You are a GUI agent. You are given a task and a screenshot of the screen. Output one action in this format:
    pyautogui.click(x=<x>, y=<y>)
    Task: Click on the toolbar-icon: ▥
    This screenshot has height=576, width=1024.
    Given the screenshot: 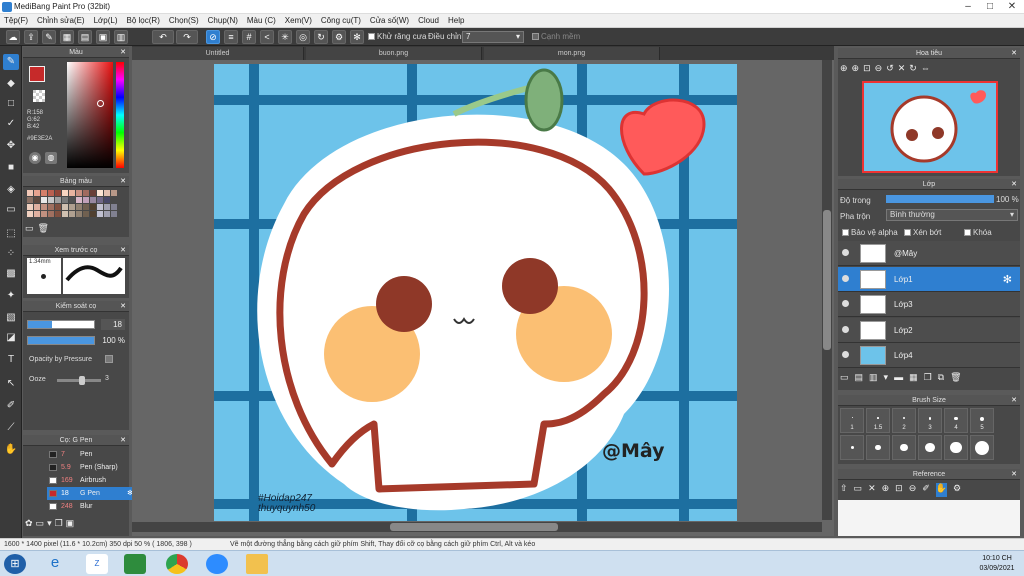 What is the action you would take?
    pyautogui.click(x=121, y=37)
    